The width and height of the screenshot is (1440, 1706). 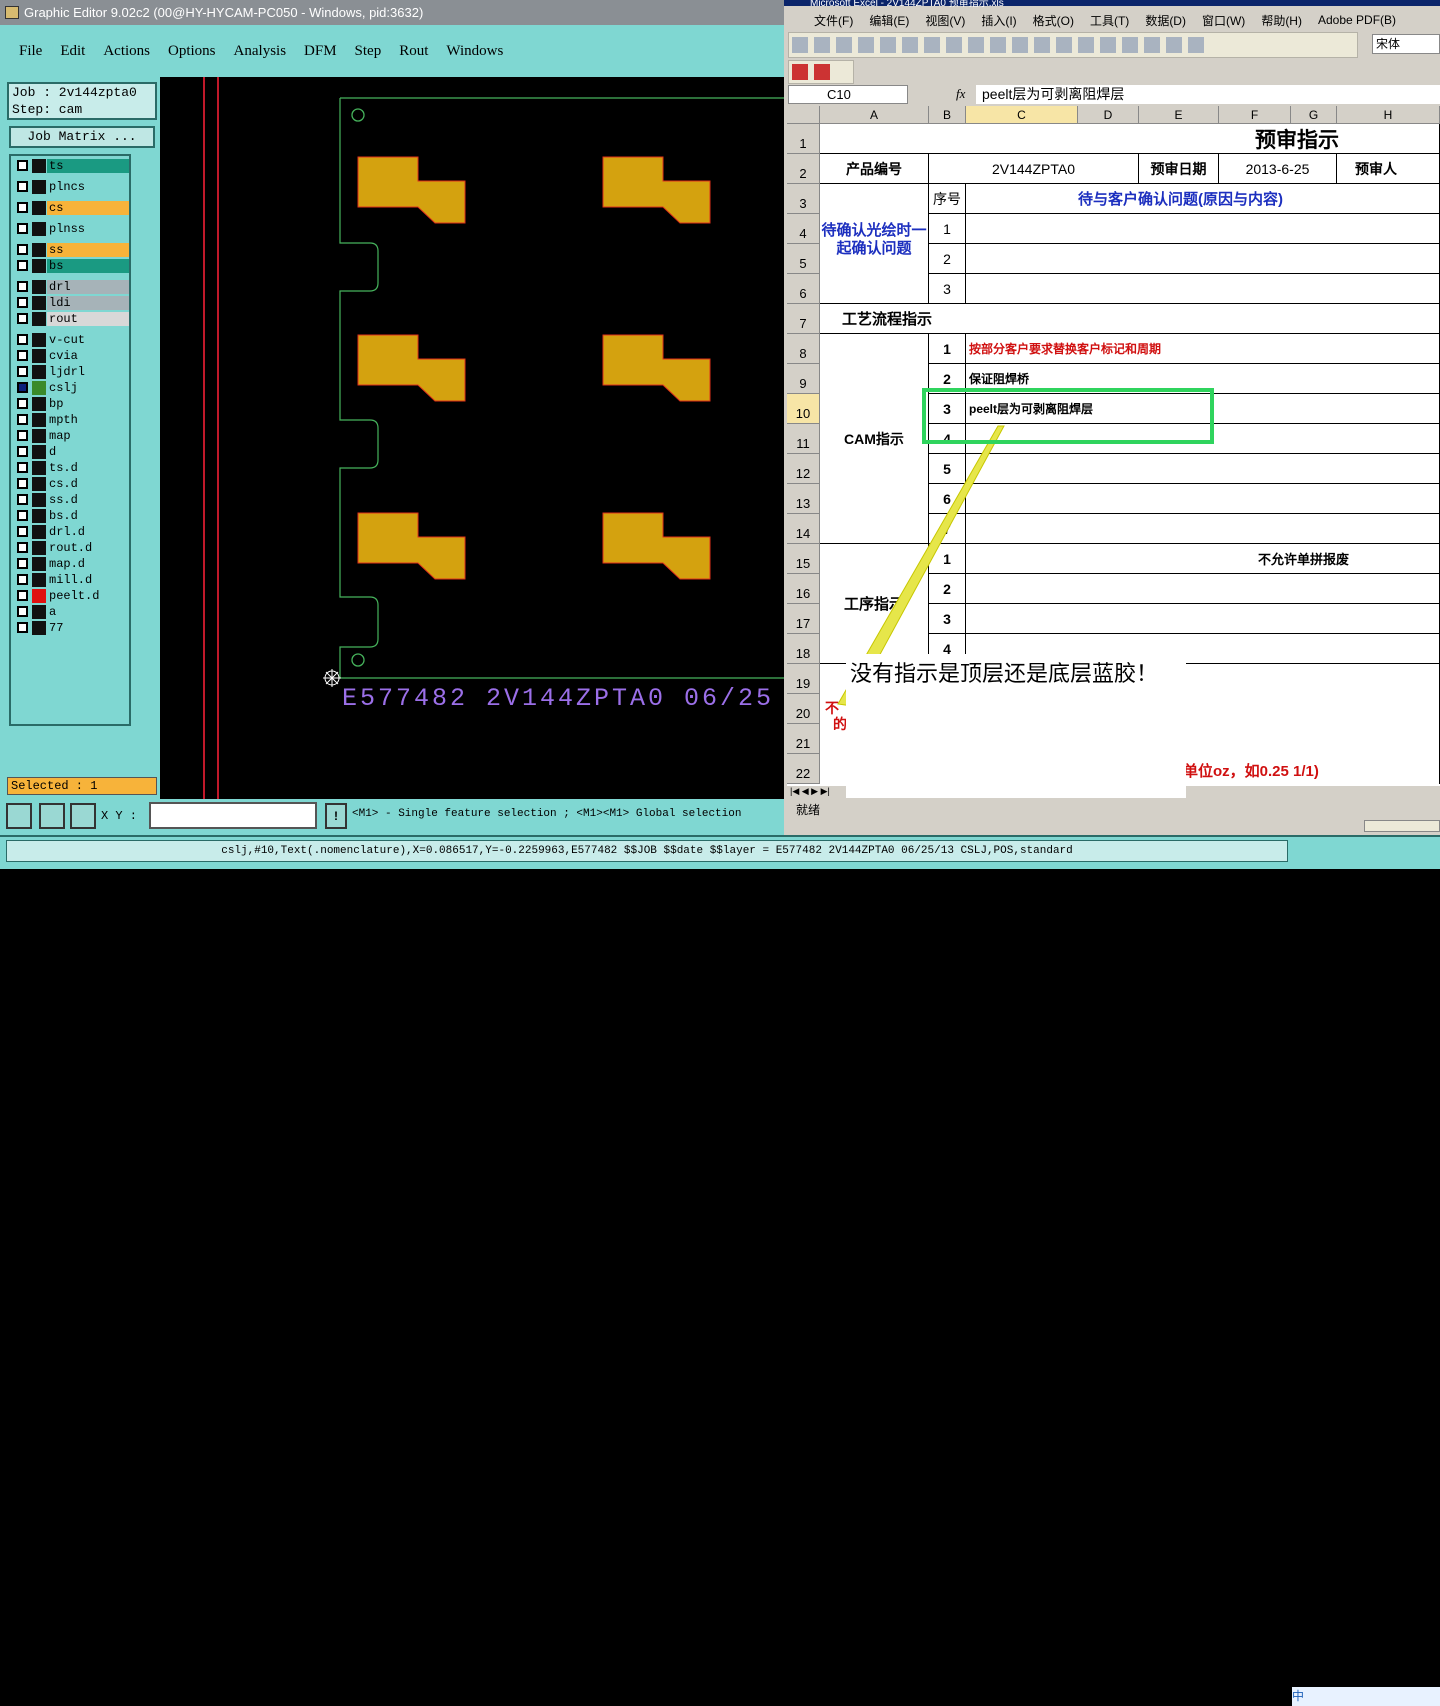 What do you see at coordinates (1068, 416) in the screenshot?
I see `highlight-box` at bounding box center [1068, 416].